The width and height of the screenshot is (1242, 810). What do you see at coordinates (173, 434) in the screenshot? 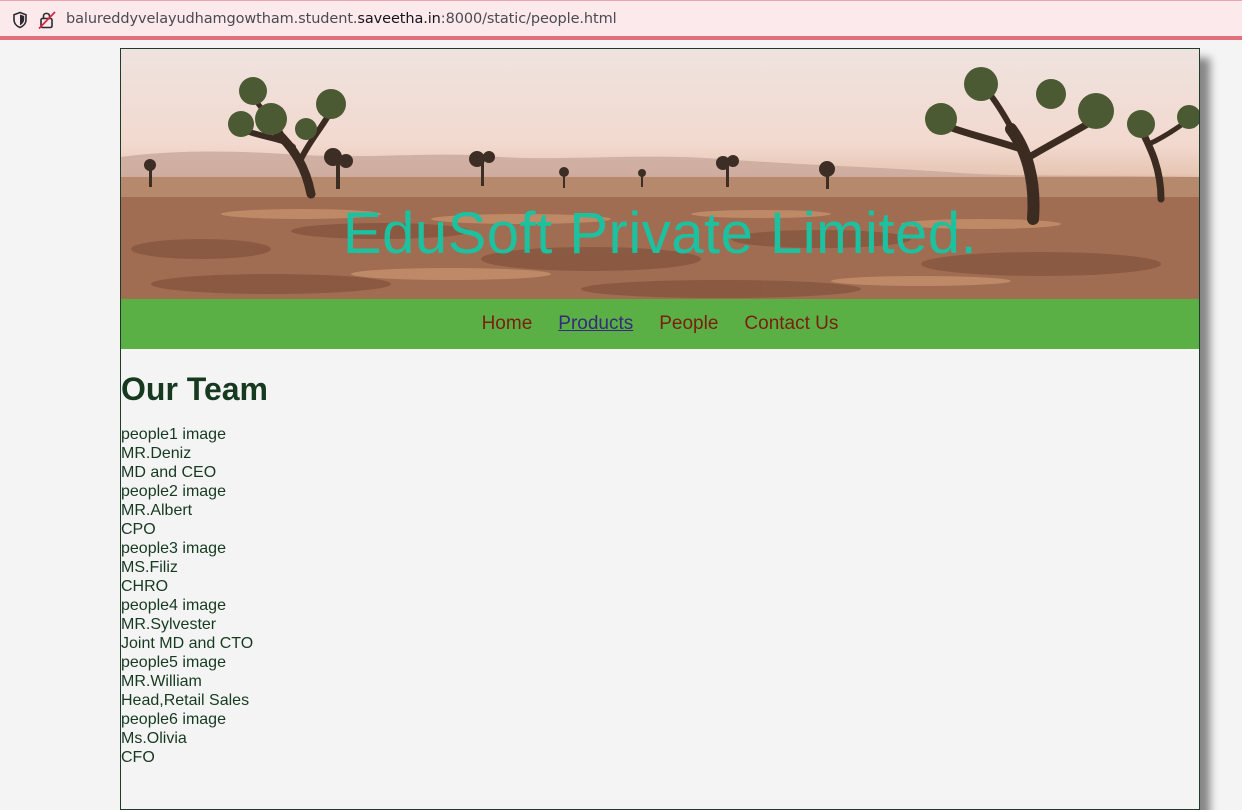
I see `person-image-placeholder: people1 image` at bounding box center [173, 434].